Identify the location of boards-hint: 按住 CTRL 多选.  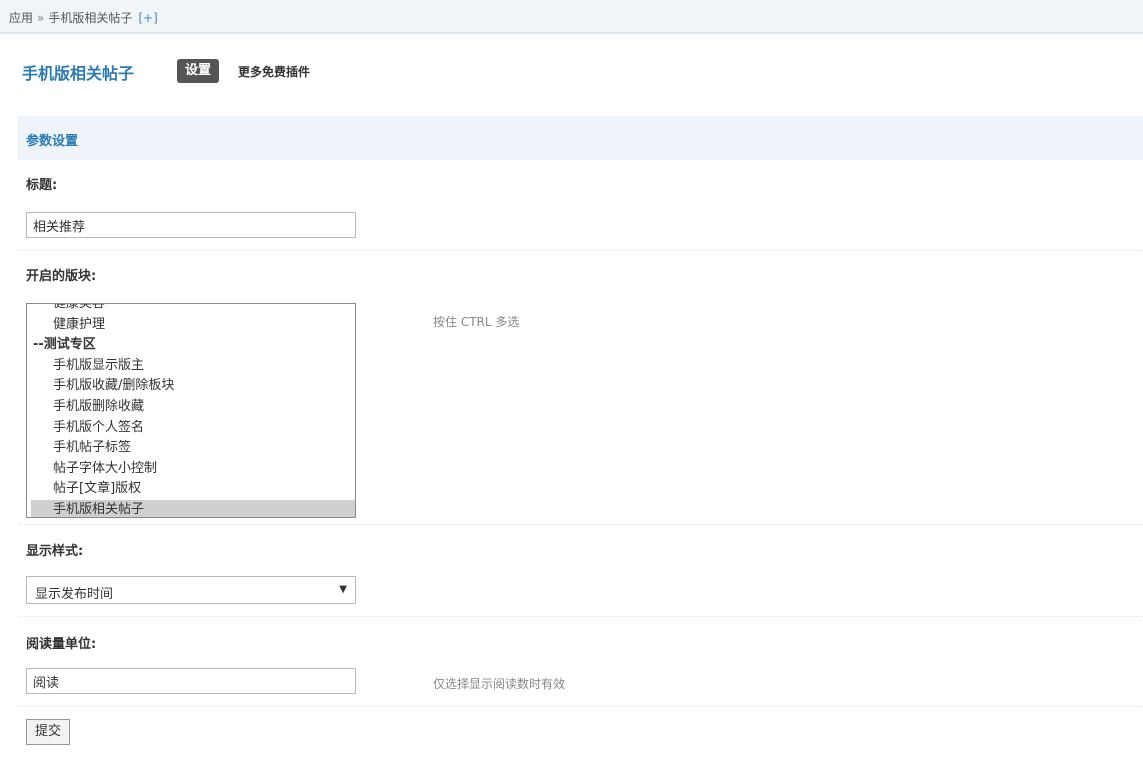
(476, 322).